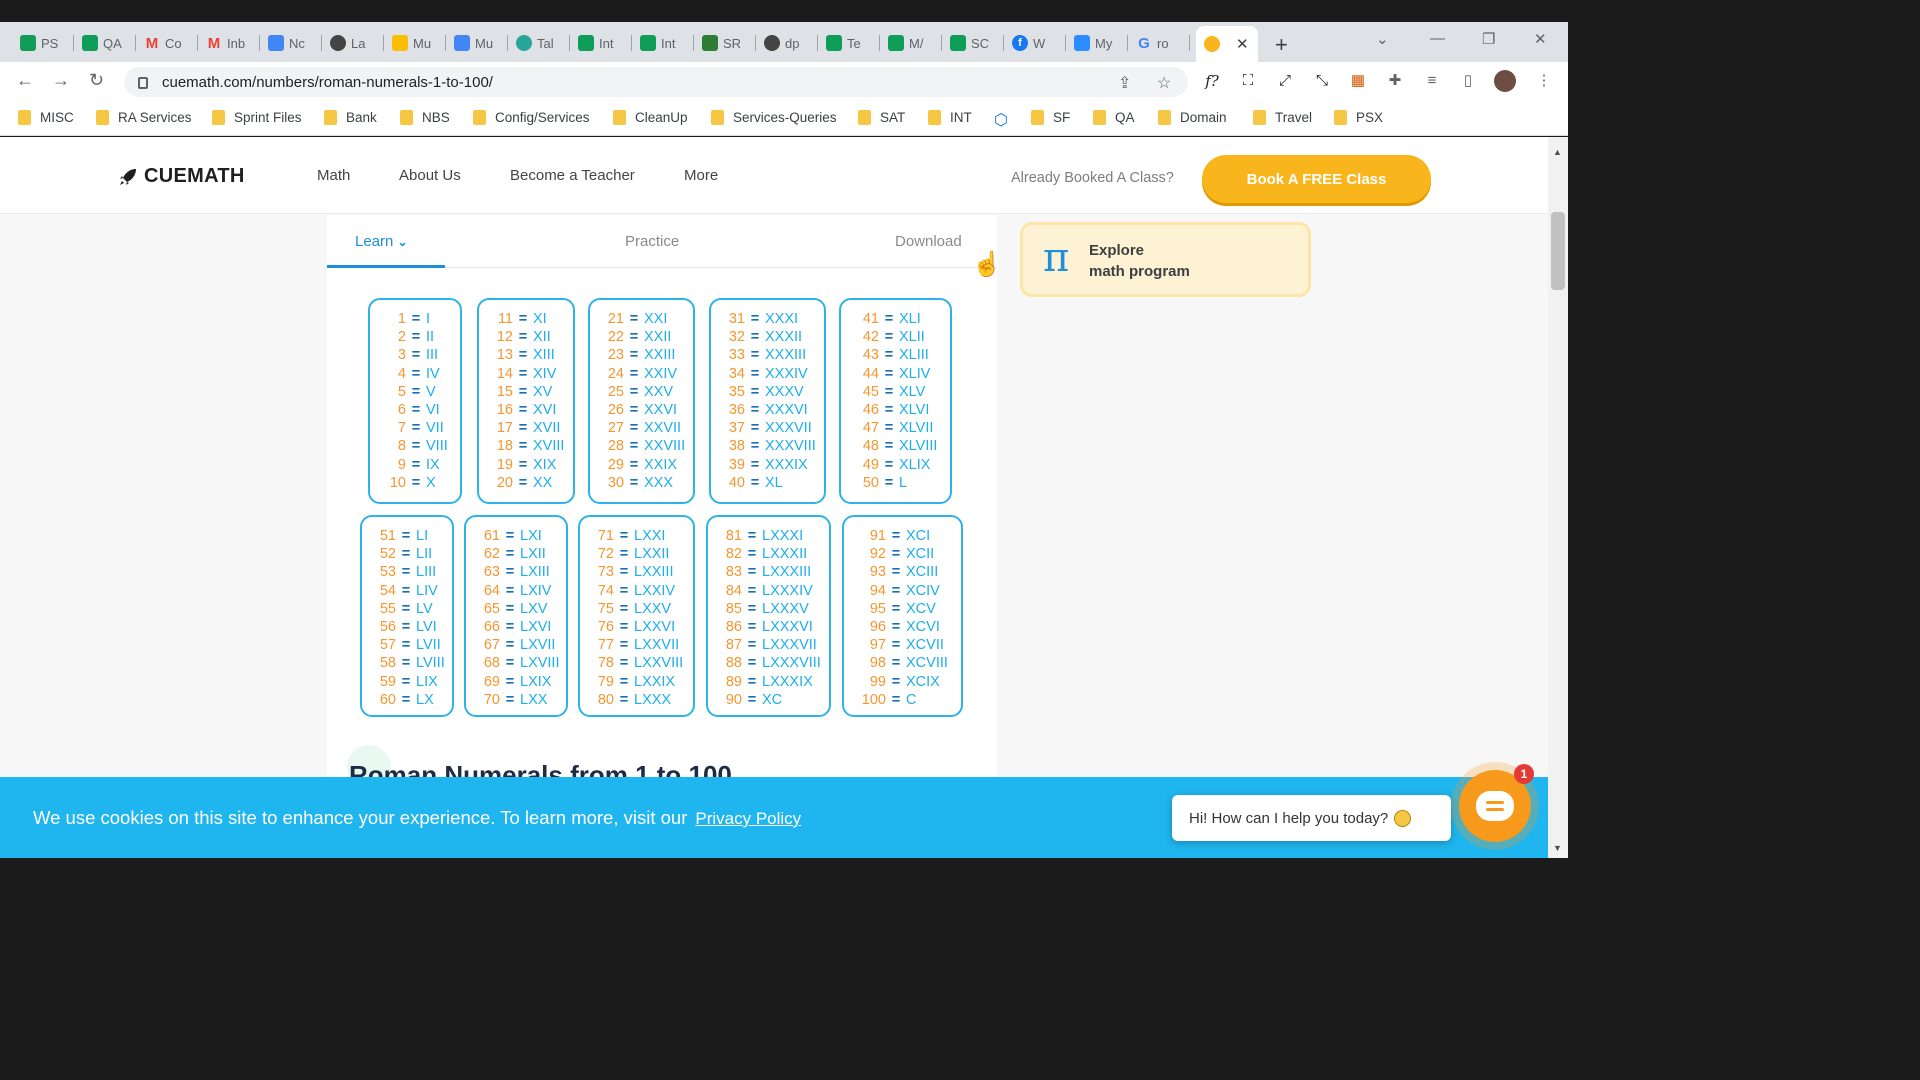  What do you see at coordinates (96, 80) in the screenshot?
I see `reload-icon: ↻` at bounding box center [96, 80].